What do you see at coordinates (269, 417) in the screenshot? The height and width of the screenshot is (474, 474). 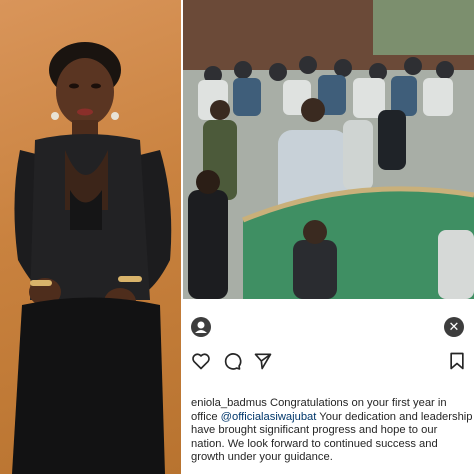 I see `mention-link: @officialasiwajubat` at bounding box center [269, 417].